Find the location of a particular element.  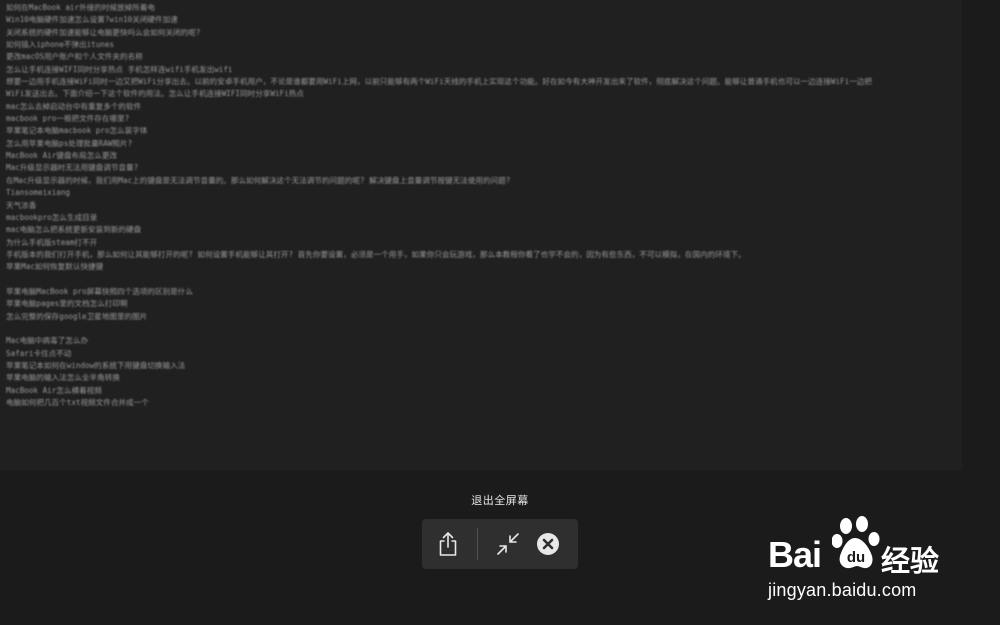

document-line: macbook pro一根把文件存在哪里? is located at coordinates (68, 119).